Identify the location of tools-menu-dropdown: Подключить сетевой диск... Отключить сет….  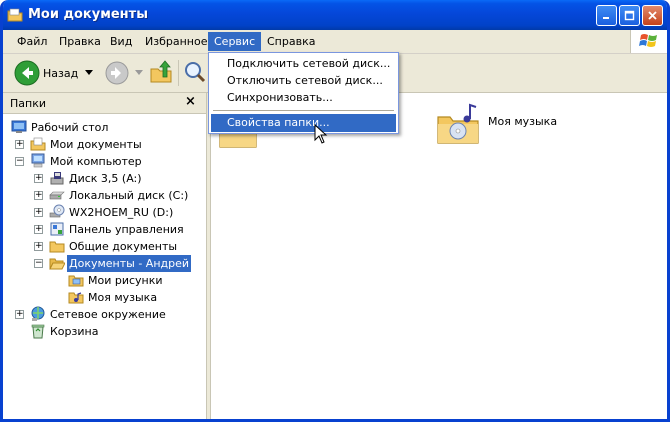
(303, 93).